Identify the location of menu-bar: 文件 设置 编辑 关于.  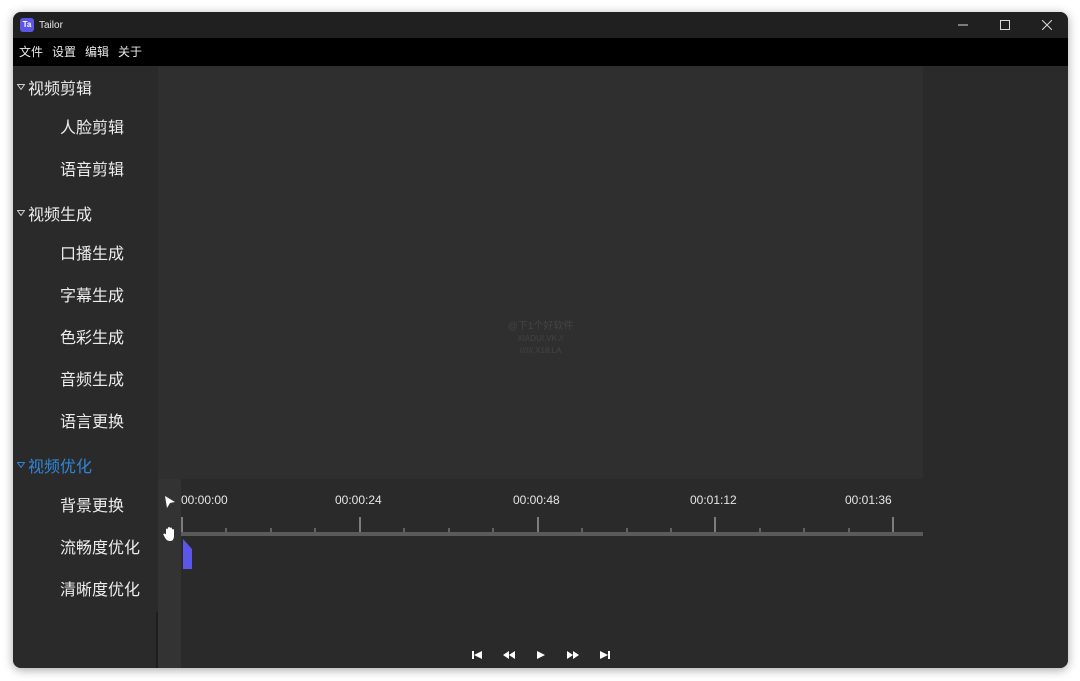
(540, 52).